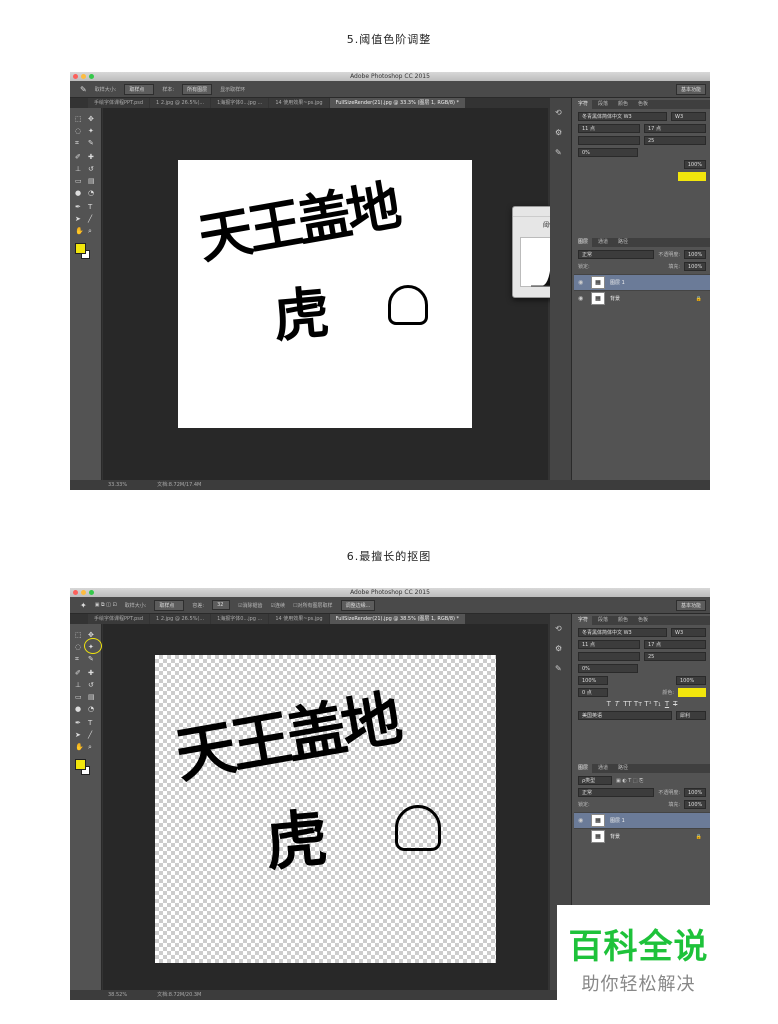  What do you see at coordinates (609, 644) in the screenshot?
I see `font-size-input: 11 点` at bounding box center [609, 644].